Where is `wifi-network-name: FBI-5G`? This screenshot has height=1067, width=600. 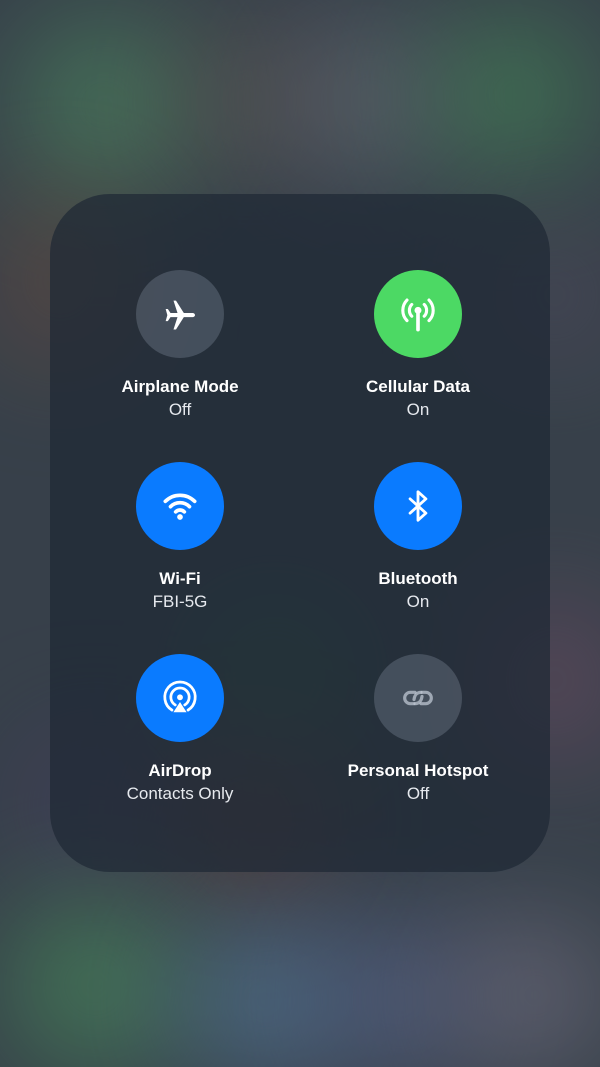
wifi-network-name: FBI-5G is located at coordinates (180, 601).